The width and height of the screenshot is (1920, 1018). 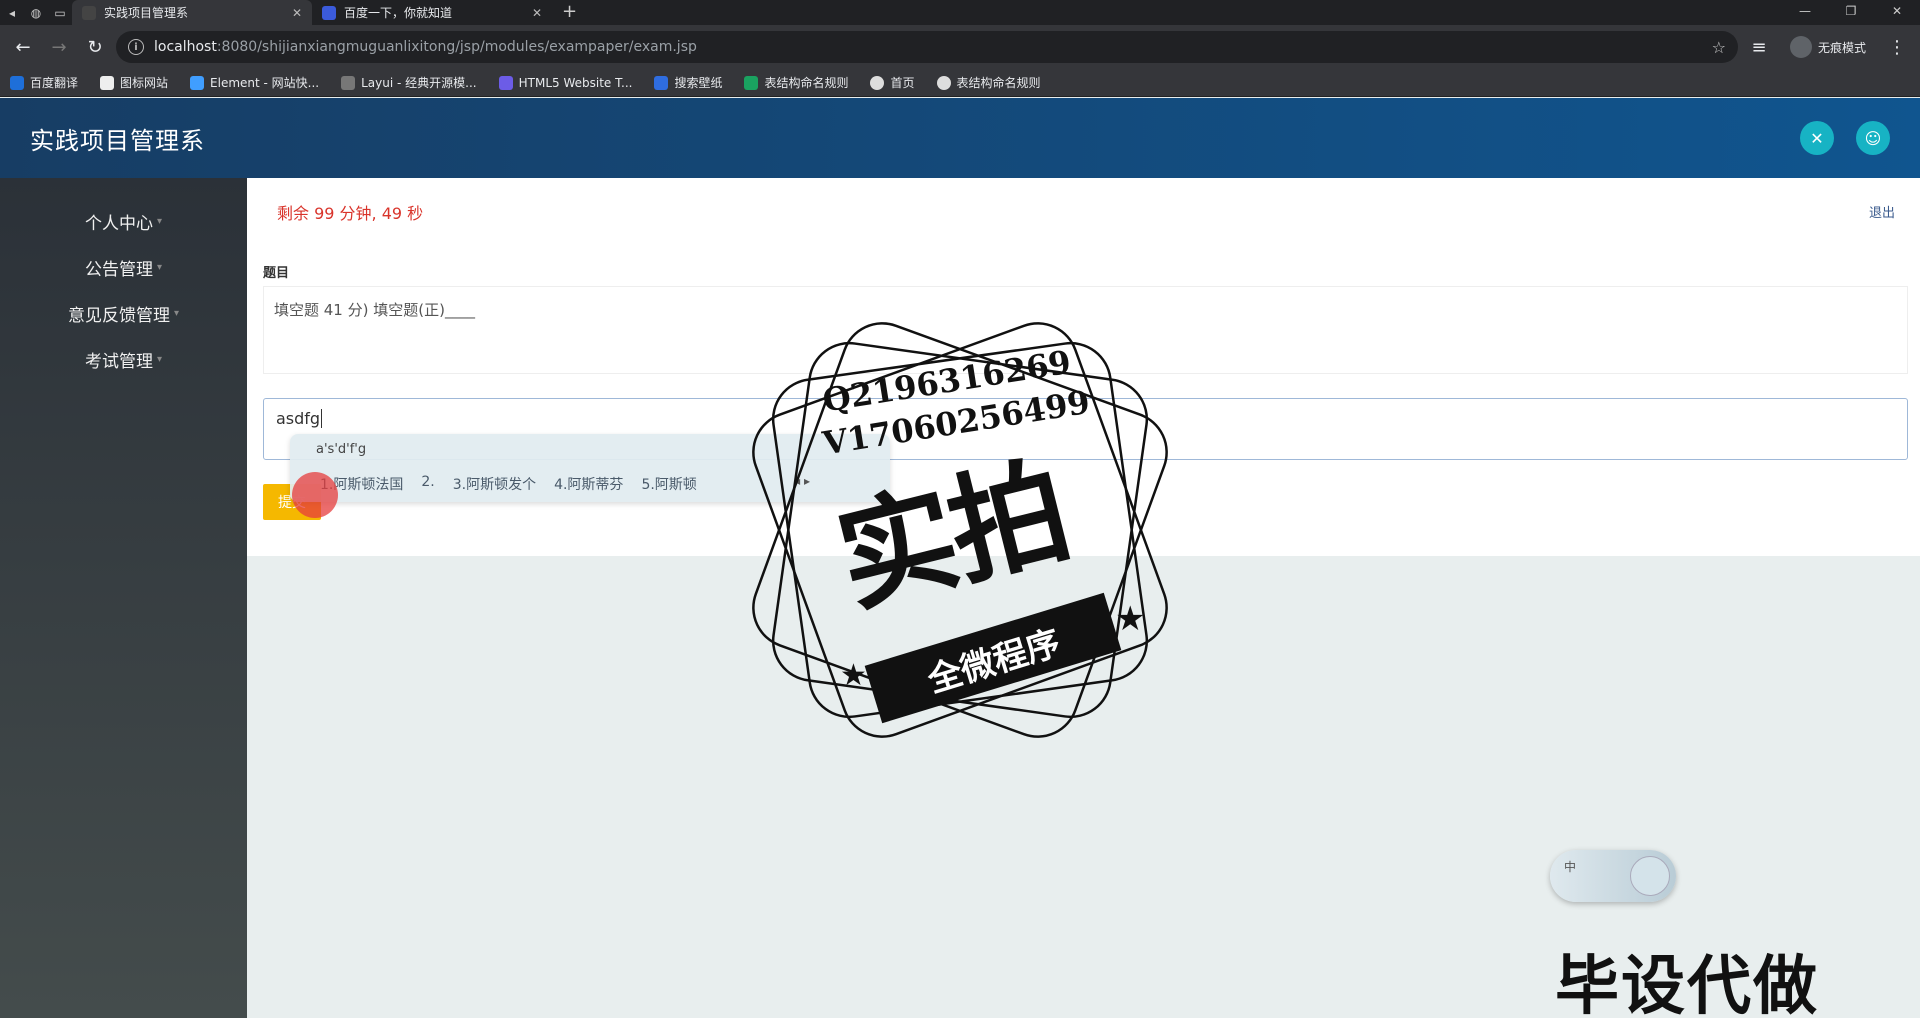 I want to click on translate-icon, so click(x=17, y=82).